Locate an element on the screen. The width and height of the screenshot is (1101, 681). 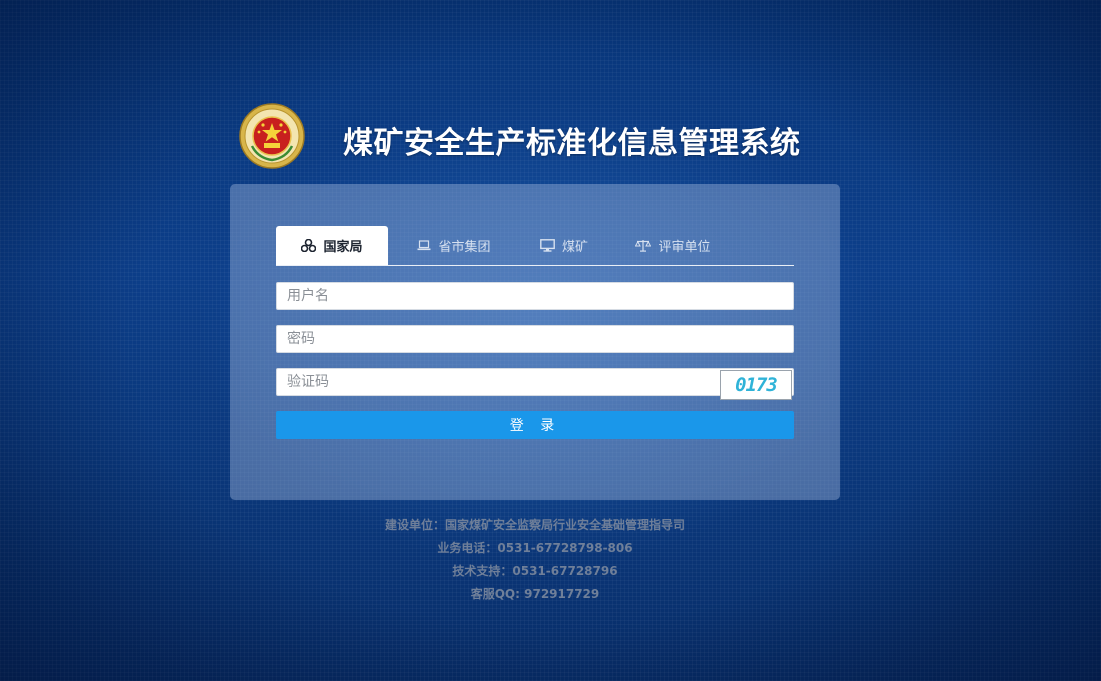
page-title: 煤矿安全生产标准化信息管理系统 is located at coordinates (572, 143).